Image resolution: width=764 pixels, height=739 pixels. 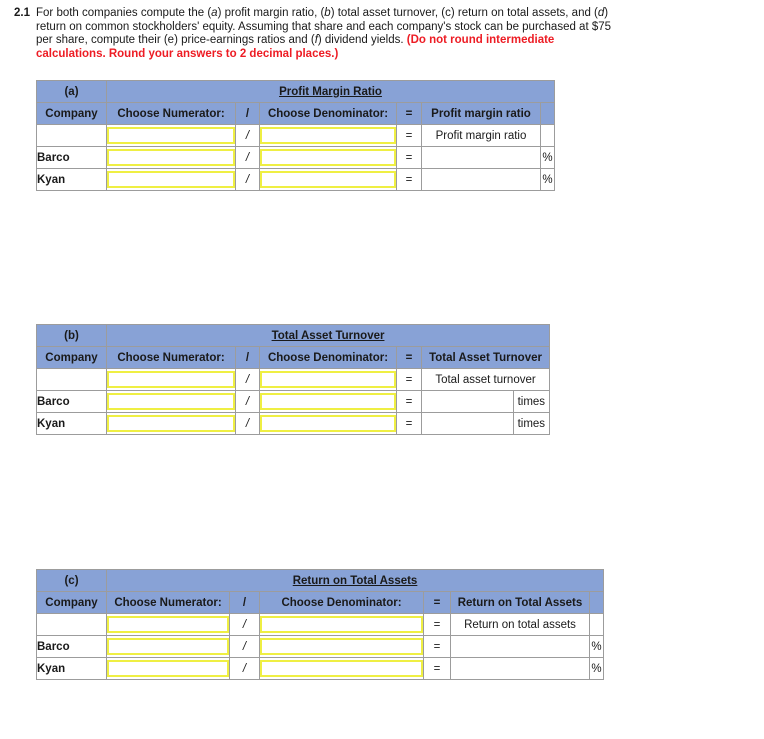 I want to click on table-c-row1-company: Barco, so click(x=71, y=646).